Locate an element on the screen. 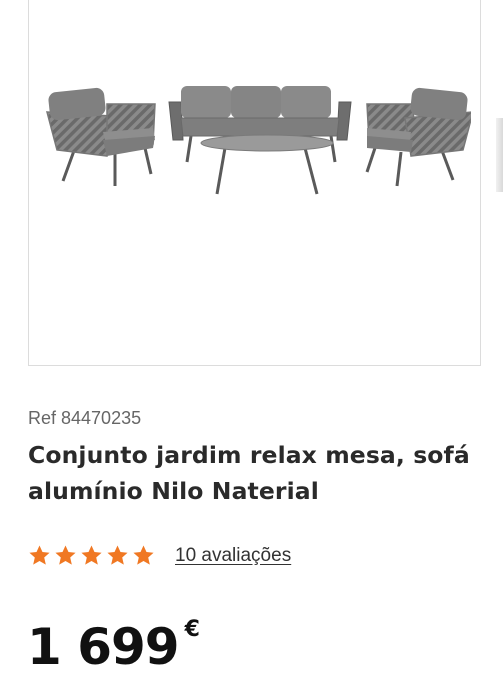 The height and width of the screenshot is (699, 503). price-currency: € is located at coordinates (192, 629).